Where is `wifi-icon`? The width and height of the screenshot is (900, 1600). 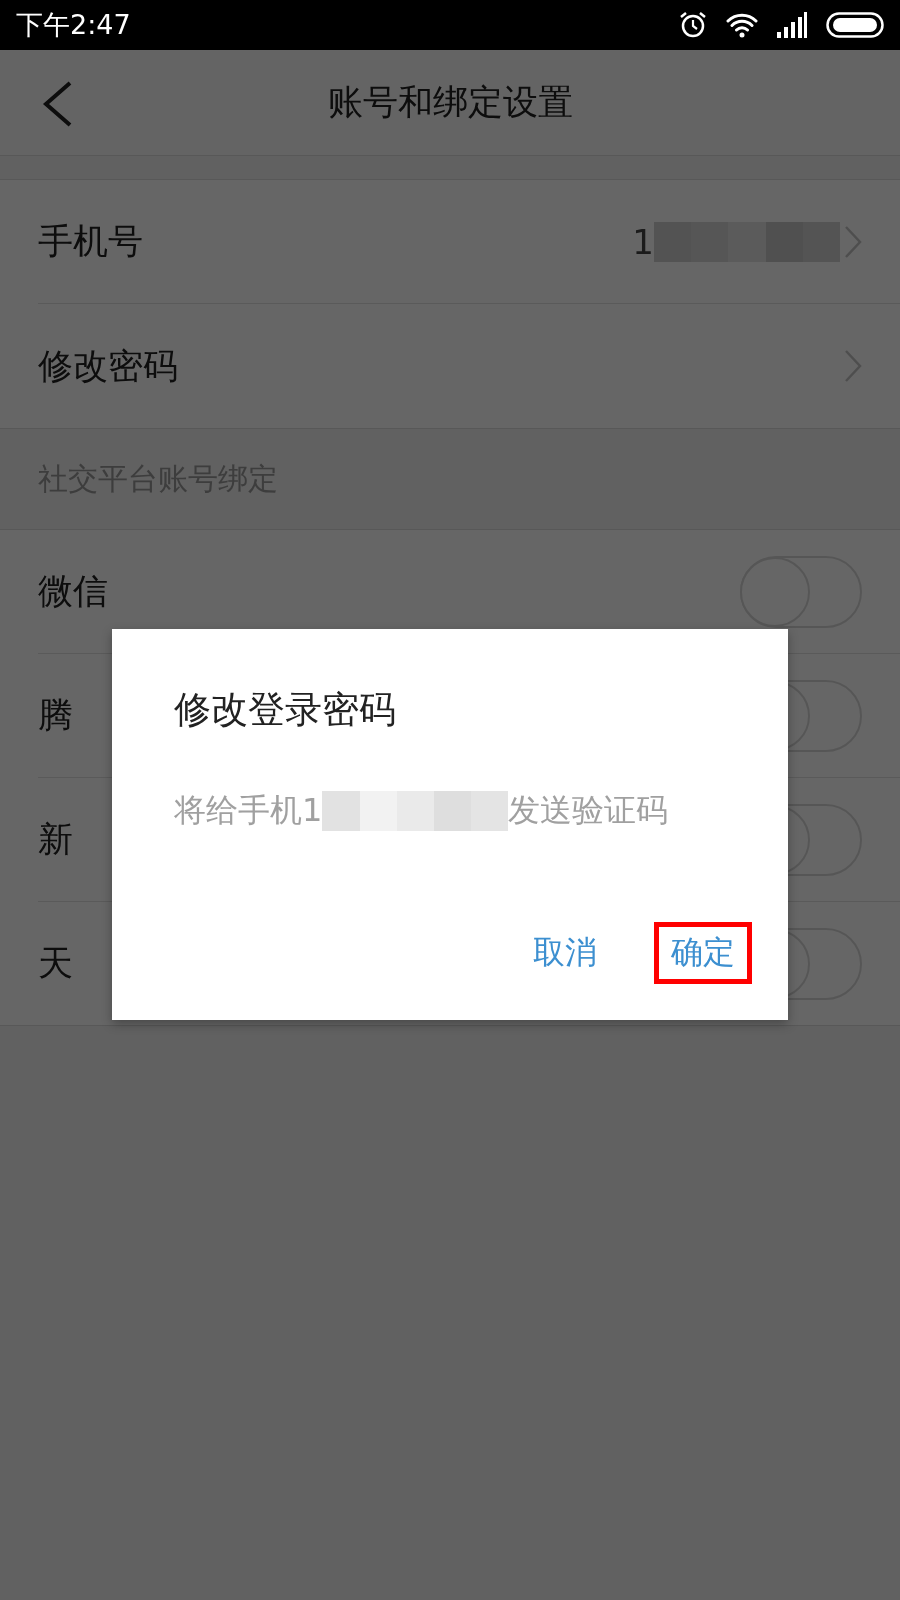 wifi-icon is located at coordinates (742, 25).